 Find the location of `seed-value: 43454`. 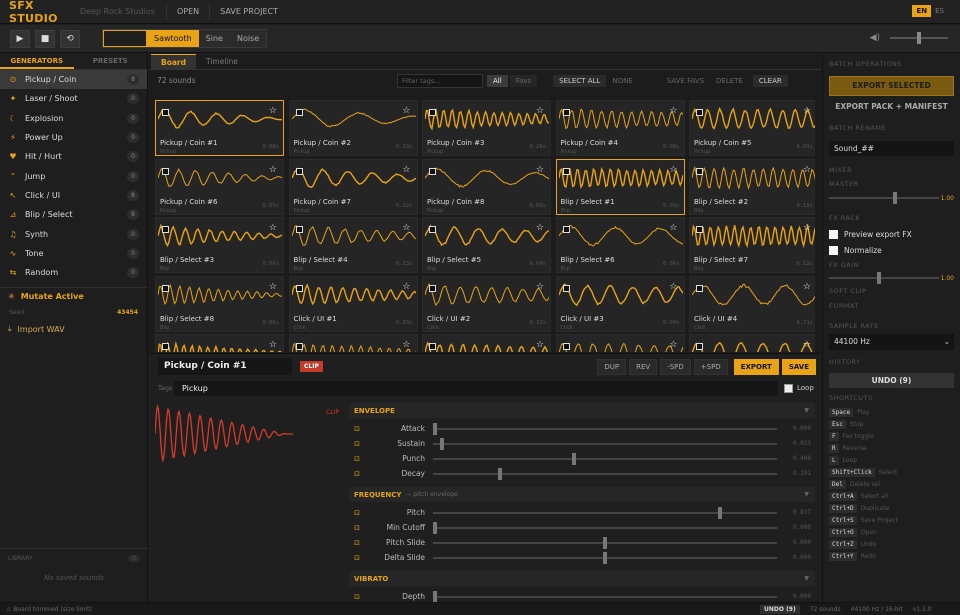

seed-value: 43454 is located at coordinates (127, 312).